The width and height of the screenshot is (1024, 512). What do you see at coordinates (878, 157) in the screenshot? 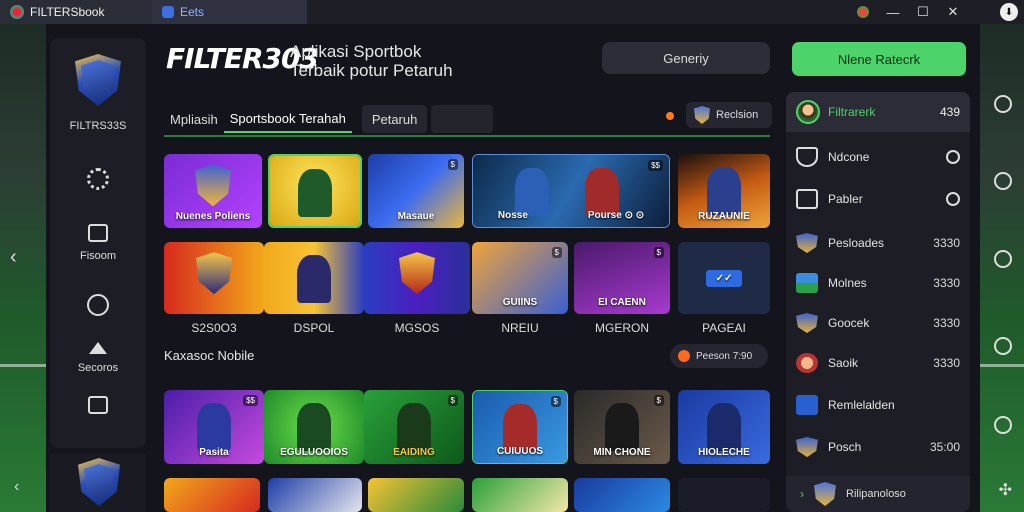
I see `panel-row: Ndcone` at bounding box center [878, 157].